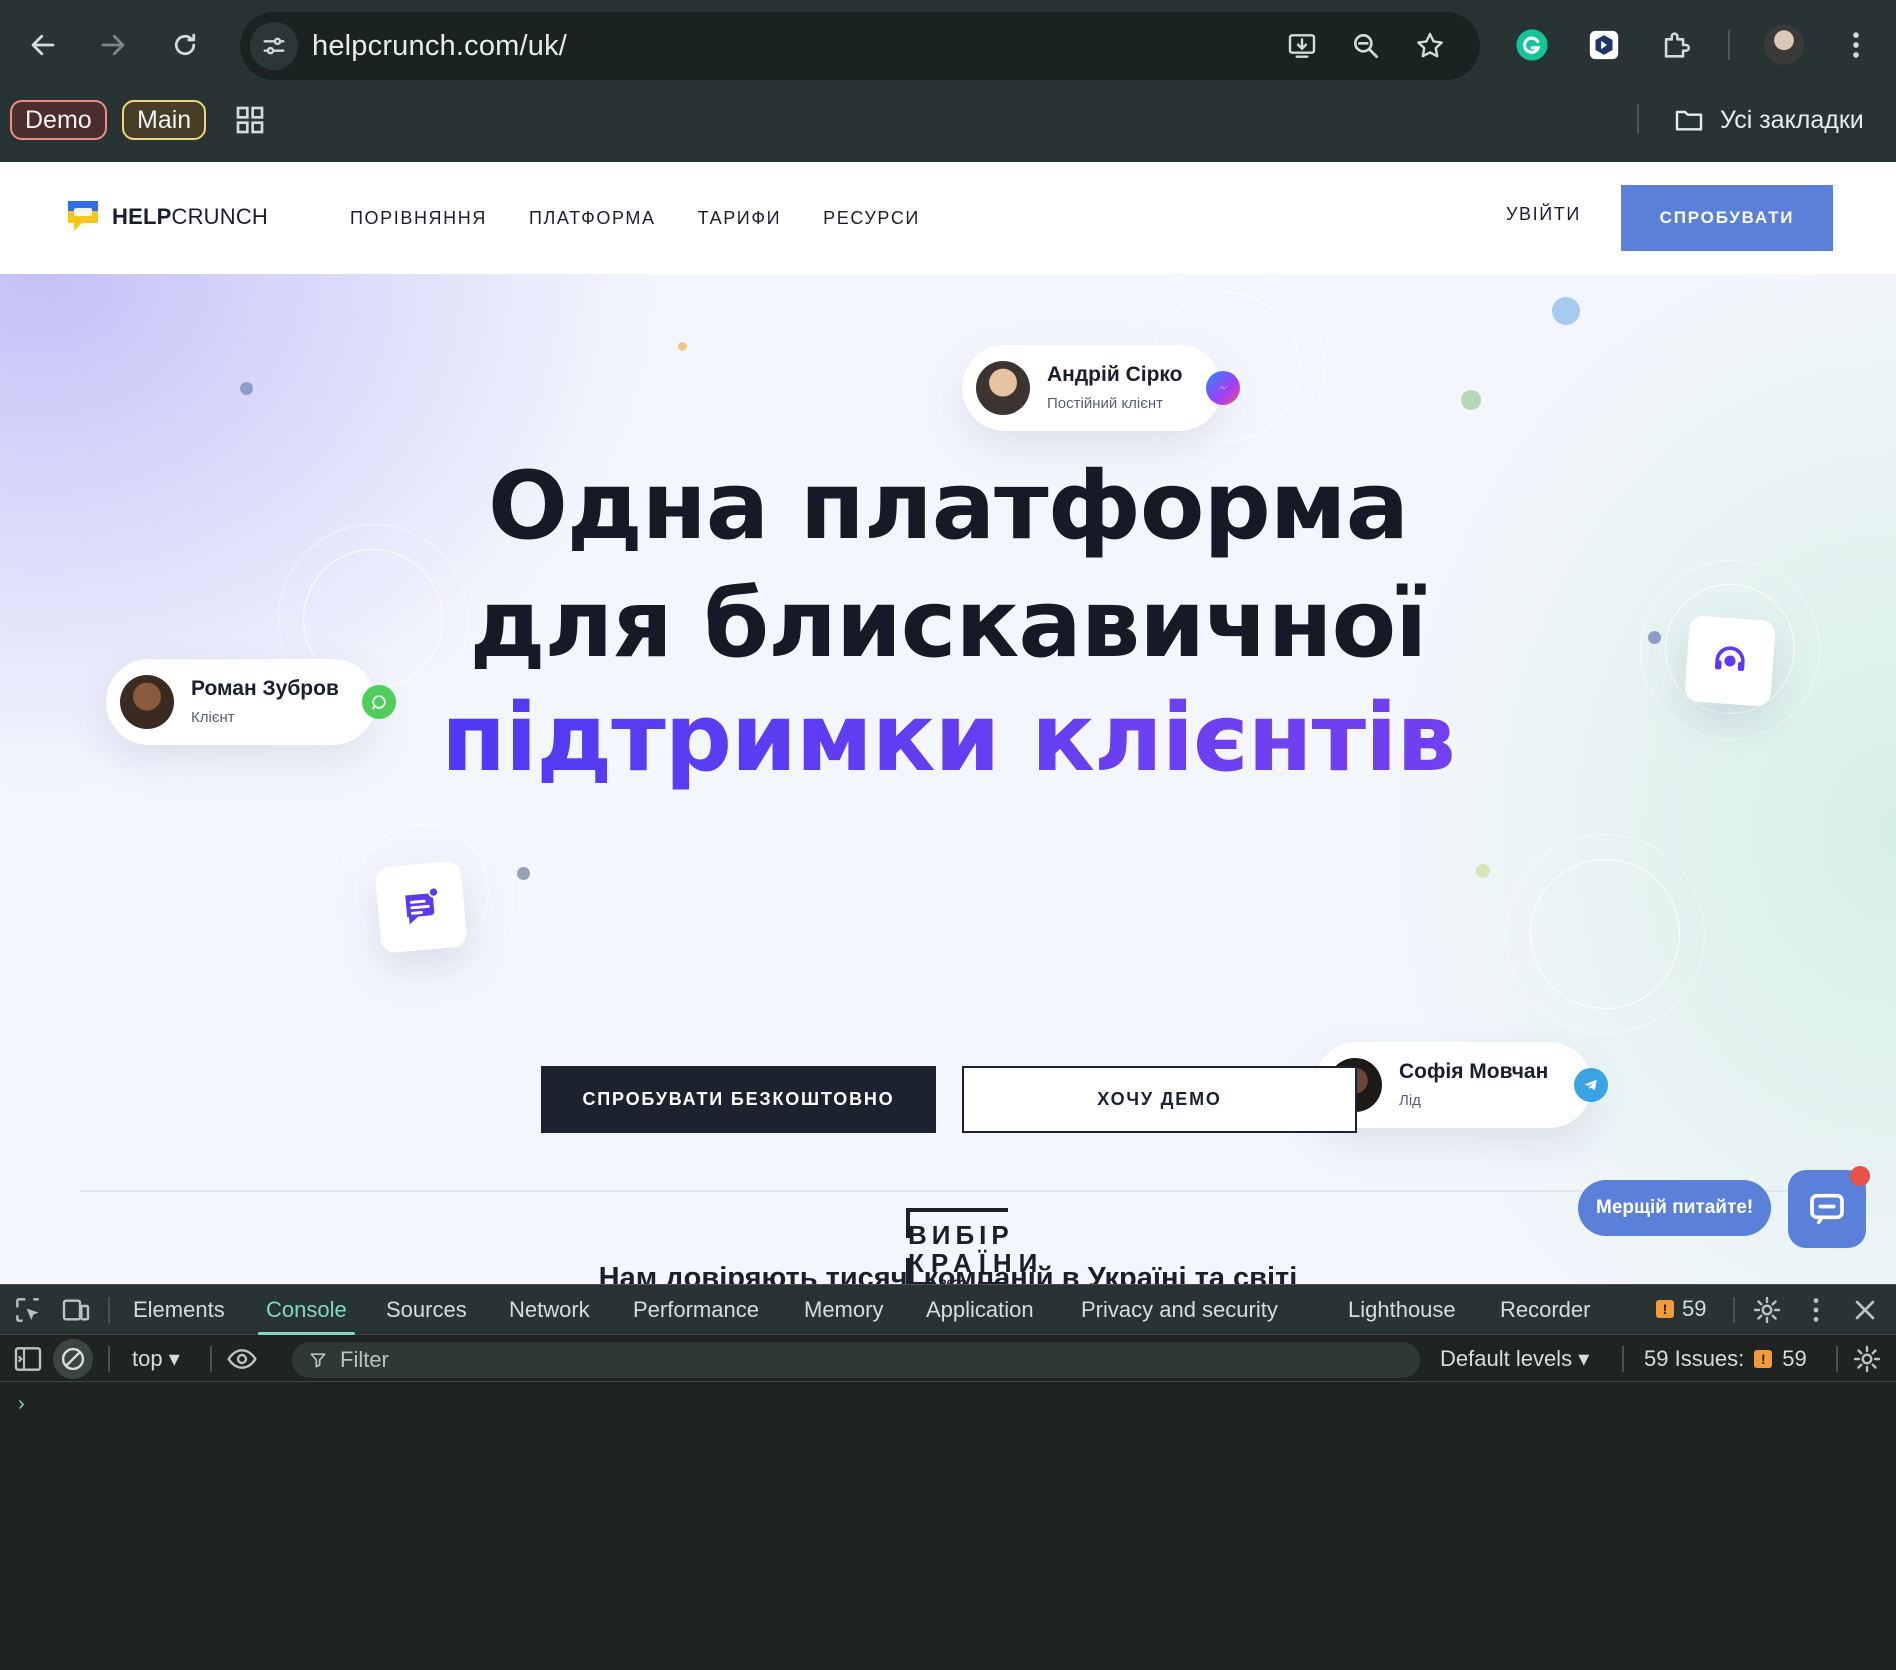  What do you see at coordinates (871, 218) in the screenshot?
I see `nav-resources: РЕСУРСИ` at bounding box center [871, 218].